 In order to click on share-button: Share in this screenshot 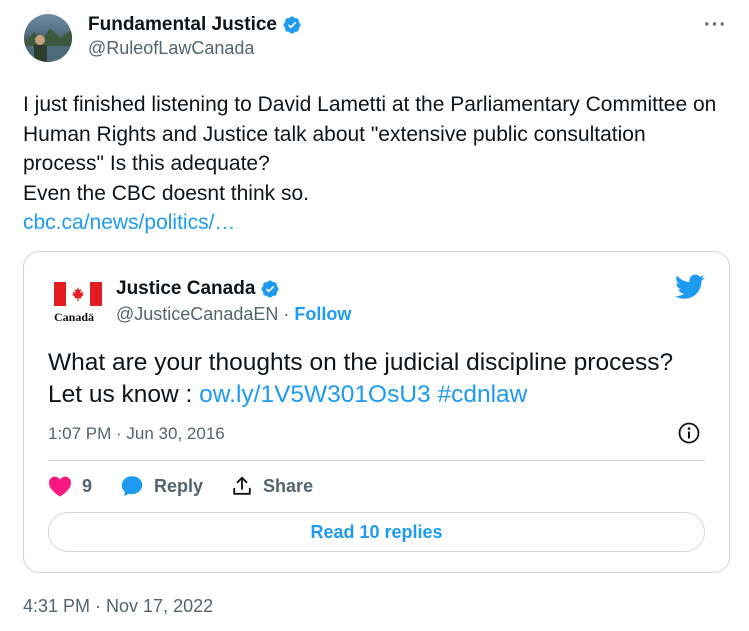, I will do `click(272, 486)`.